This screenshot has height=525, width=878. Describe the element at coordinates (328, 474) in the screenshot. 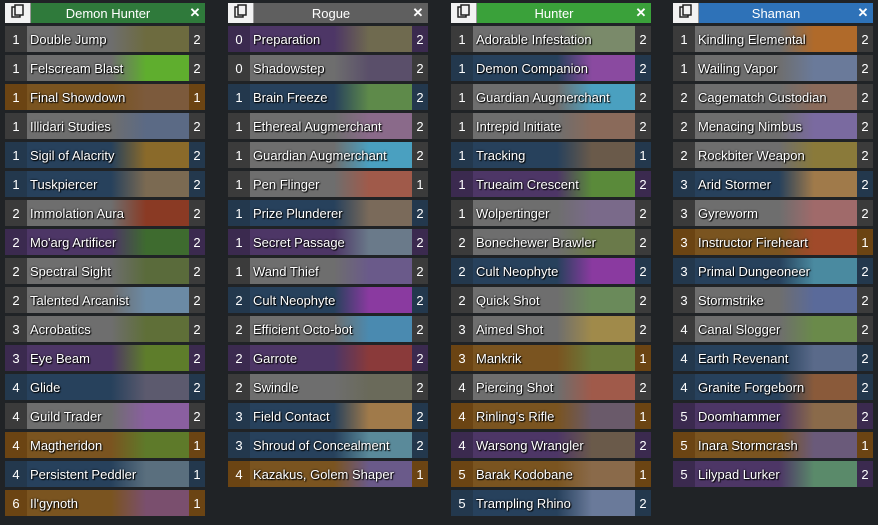

I see `card-row: 4 Kazakus, Golem Shaper 1` at that location.